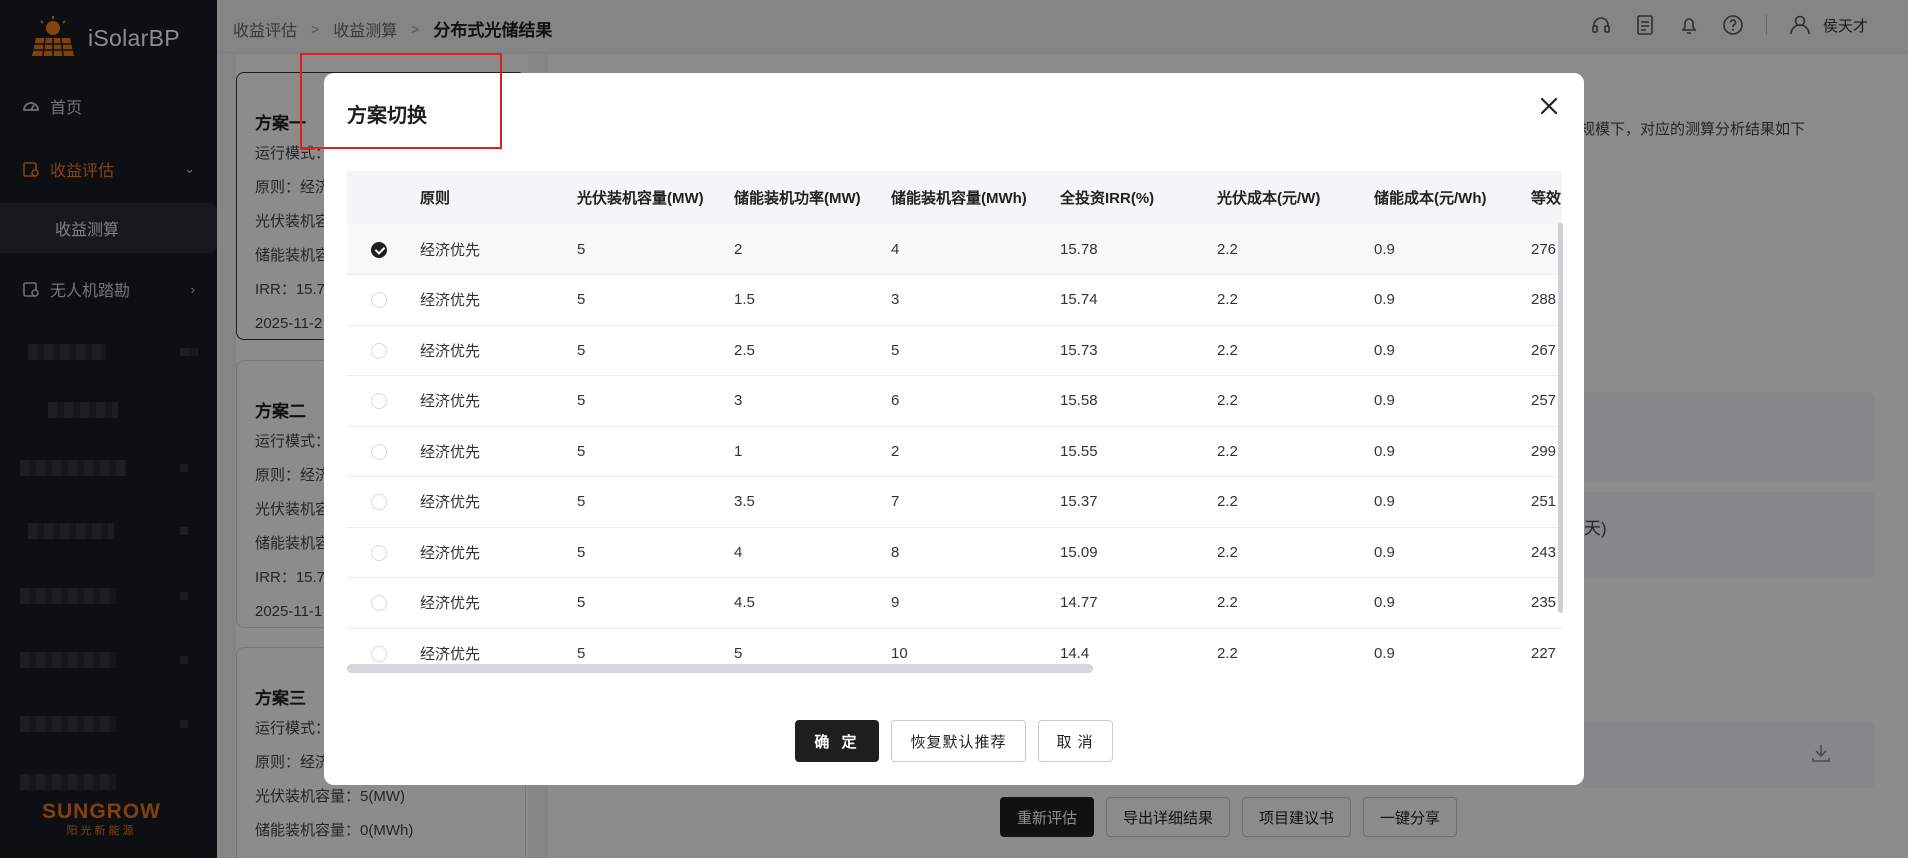 The height and width of the screenshot is (858, 1908). Describe the element at coordinates (1079, 350) in the screenshot. I see `table-cell: 15.73` at that location.